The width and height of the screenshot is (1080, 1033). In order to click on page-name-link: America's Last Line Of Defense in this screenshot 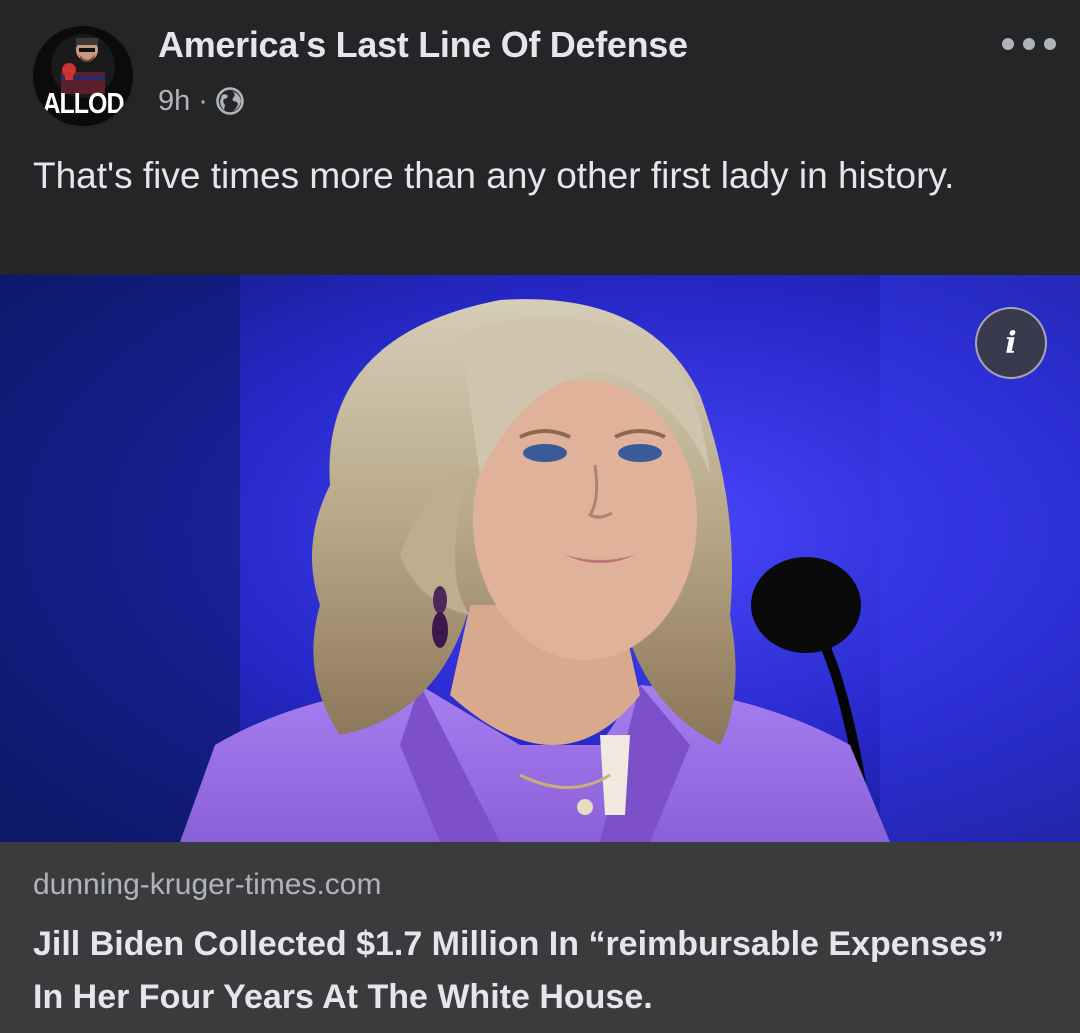, I will do `click(423, 45)`.